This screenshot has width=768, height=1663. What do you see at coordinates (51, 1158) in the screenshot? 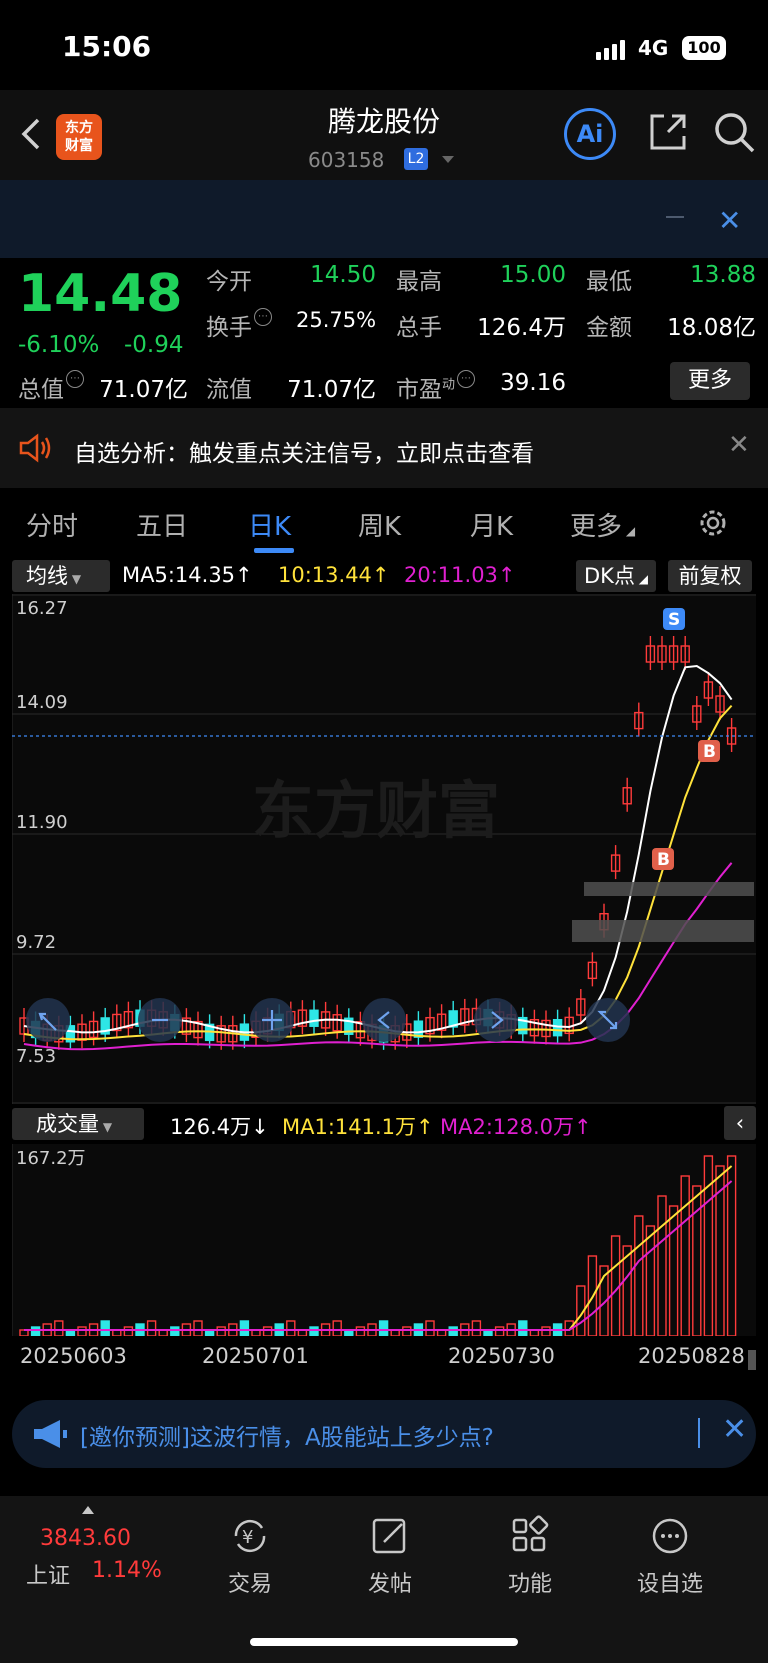
I see `volume-axis-max: 167.2万` at bounding box center [51, 1158].